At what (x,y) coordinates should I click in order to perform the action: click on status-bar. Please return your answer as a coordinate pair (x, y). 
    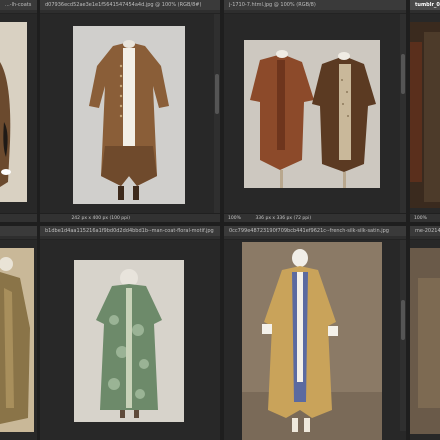
    Looking at the image, I should click on (18, 217).